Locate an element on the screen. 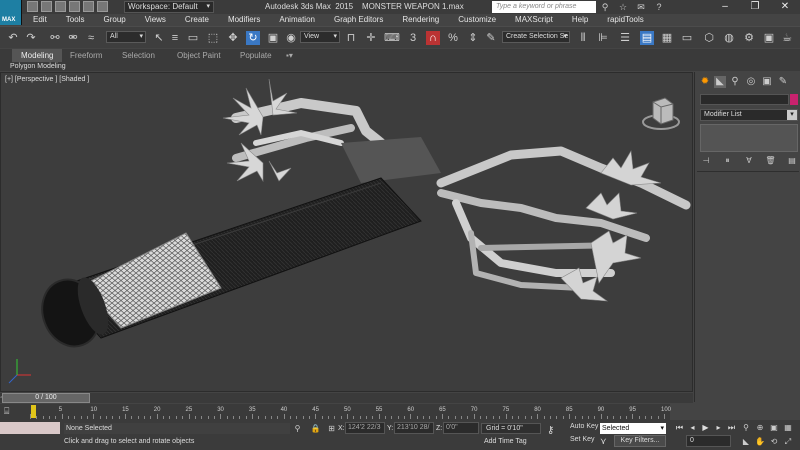 The height and width of the screenshot is (450, 800). maxscript-listener-mini is located at coordinates (30, 428).